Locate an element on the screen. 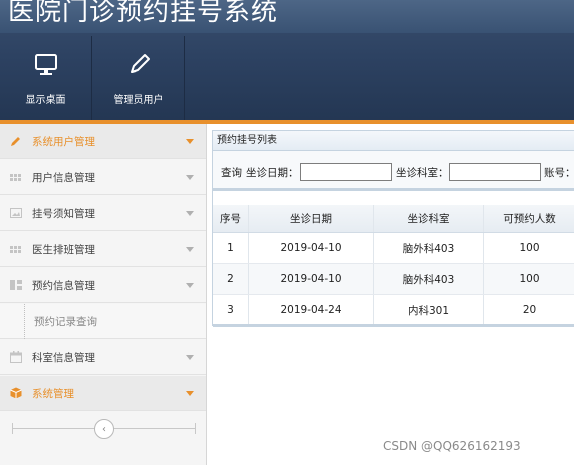 The image size is (574, 465). table-row: 3 2019-04-24 内科301 20 is located at coordinates (393, 310).